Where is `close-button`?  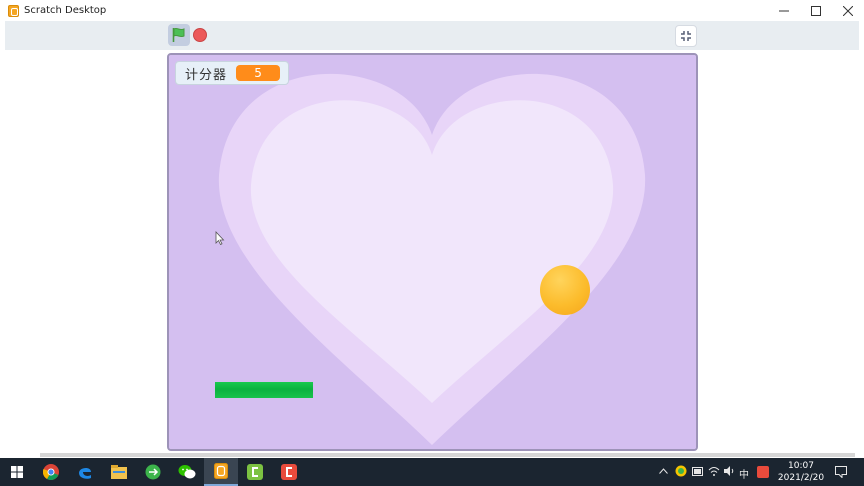
close-button is located at coordinates (848, 10).